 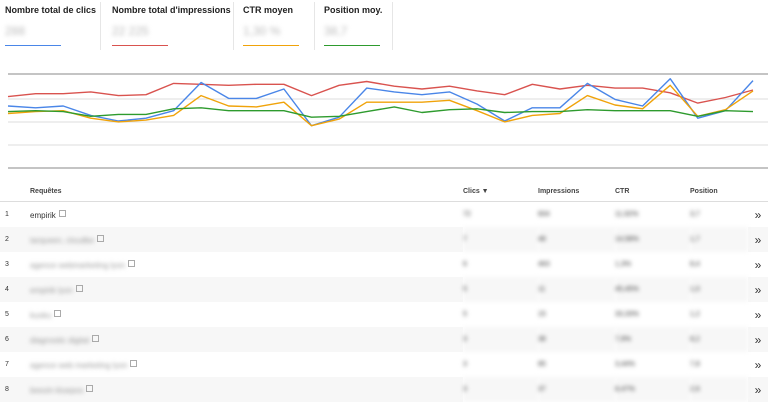 I want to click on table-row: 1 empirik 72 604 11,92% 3,7 », so click(x=384, y=215).